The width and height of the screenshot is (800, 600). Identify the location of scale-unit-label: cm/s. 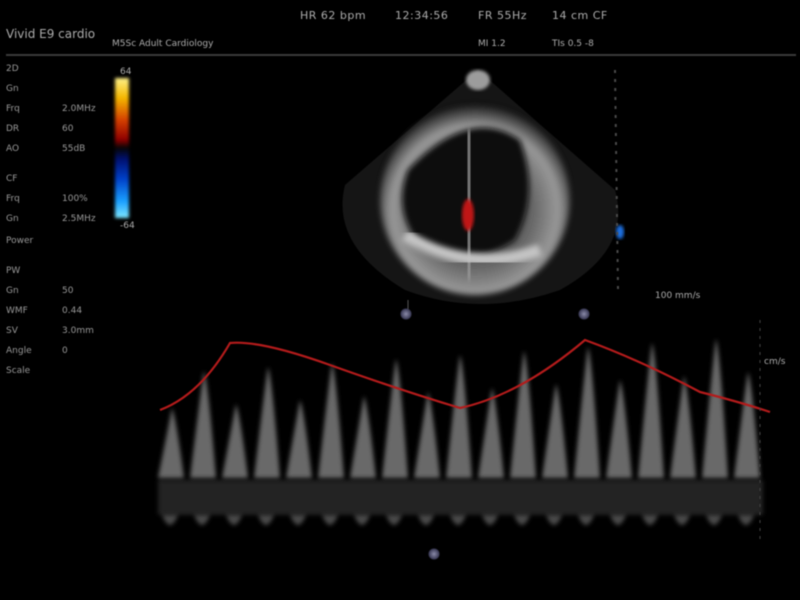
(775, 362).